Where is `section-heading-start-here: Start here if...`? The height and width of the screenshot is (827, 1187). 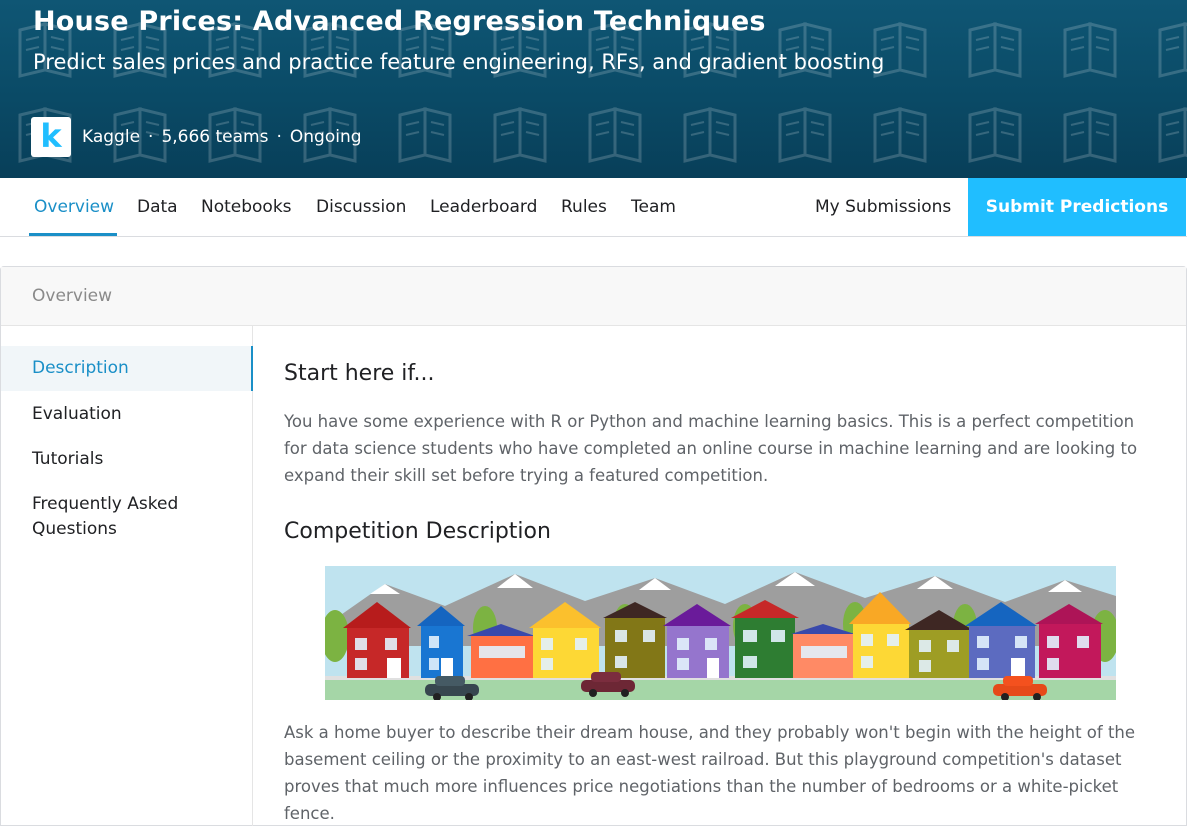
section-heading-start-here: Start here if... is located at coordinates (359, 373).